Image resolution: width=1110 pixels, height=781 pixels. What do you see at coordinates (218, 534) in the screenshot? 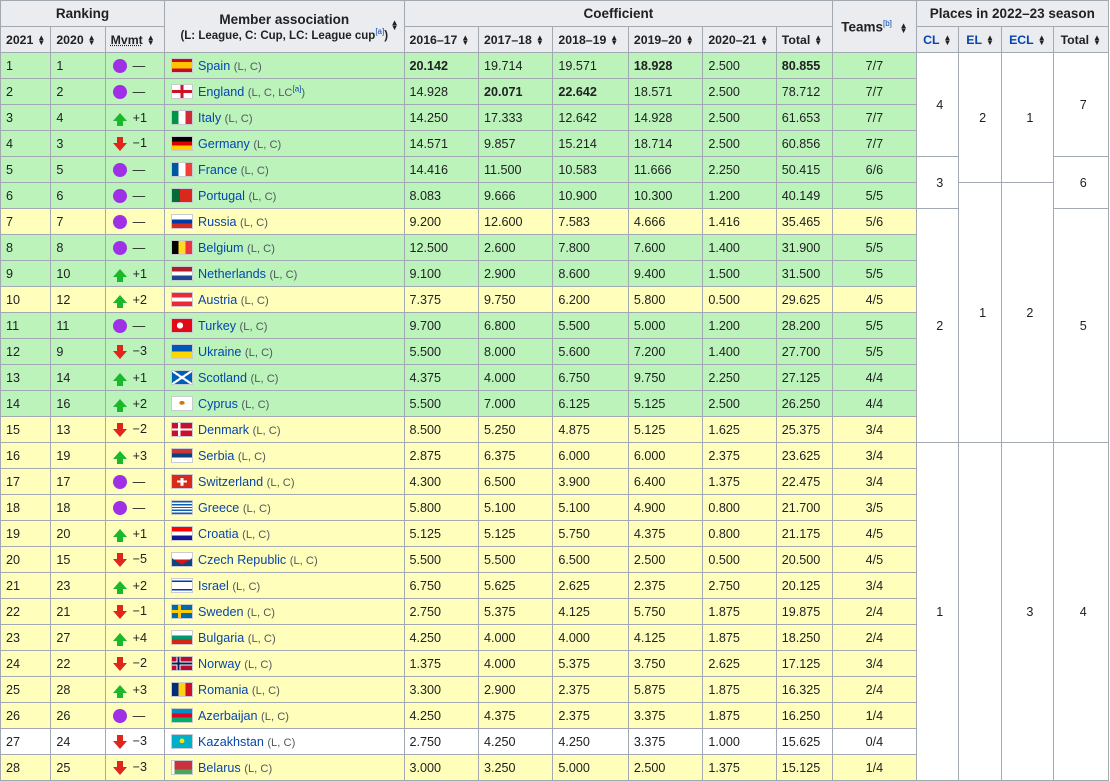
I see `association-link: Croatia` at bounding box center [218, 534].